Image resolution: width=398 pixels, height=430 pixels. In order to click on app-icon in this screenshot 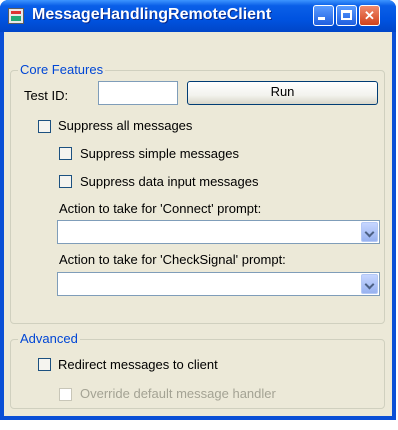, I will do `click(16, 16)`.